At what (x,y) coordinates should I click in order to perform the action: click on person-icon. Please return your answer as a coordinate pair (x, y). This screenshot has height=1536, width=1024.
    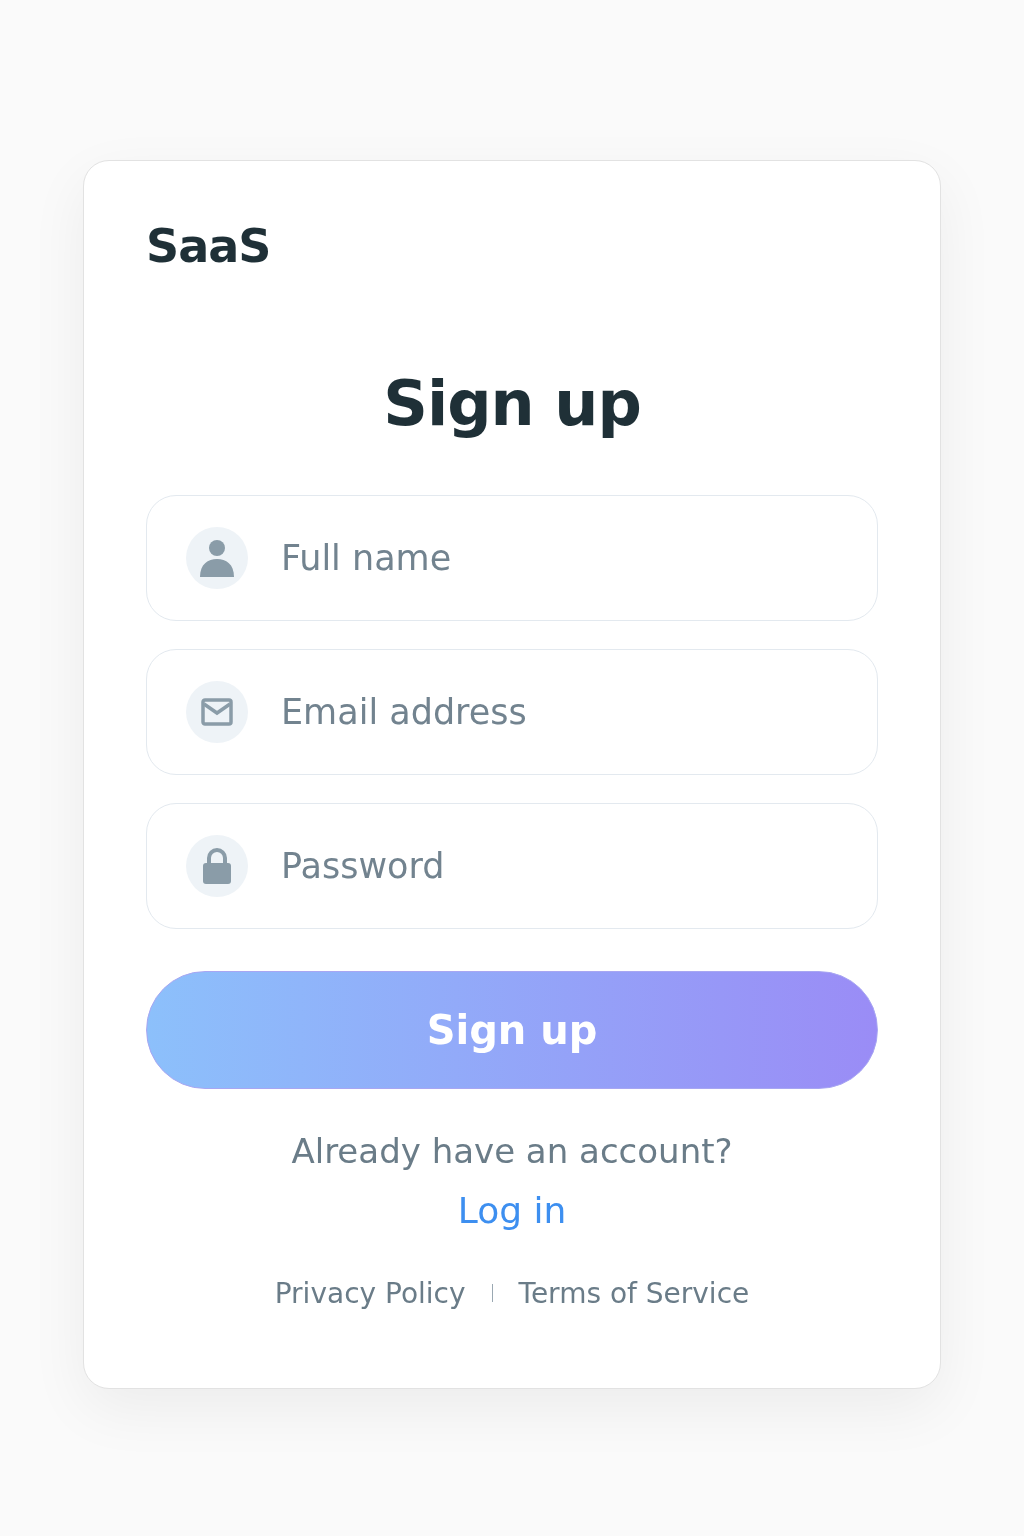
    Looking at the image, I should click on (217, 558).